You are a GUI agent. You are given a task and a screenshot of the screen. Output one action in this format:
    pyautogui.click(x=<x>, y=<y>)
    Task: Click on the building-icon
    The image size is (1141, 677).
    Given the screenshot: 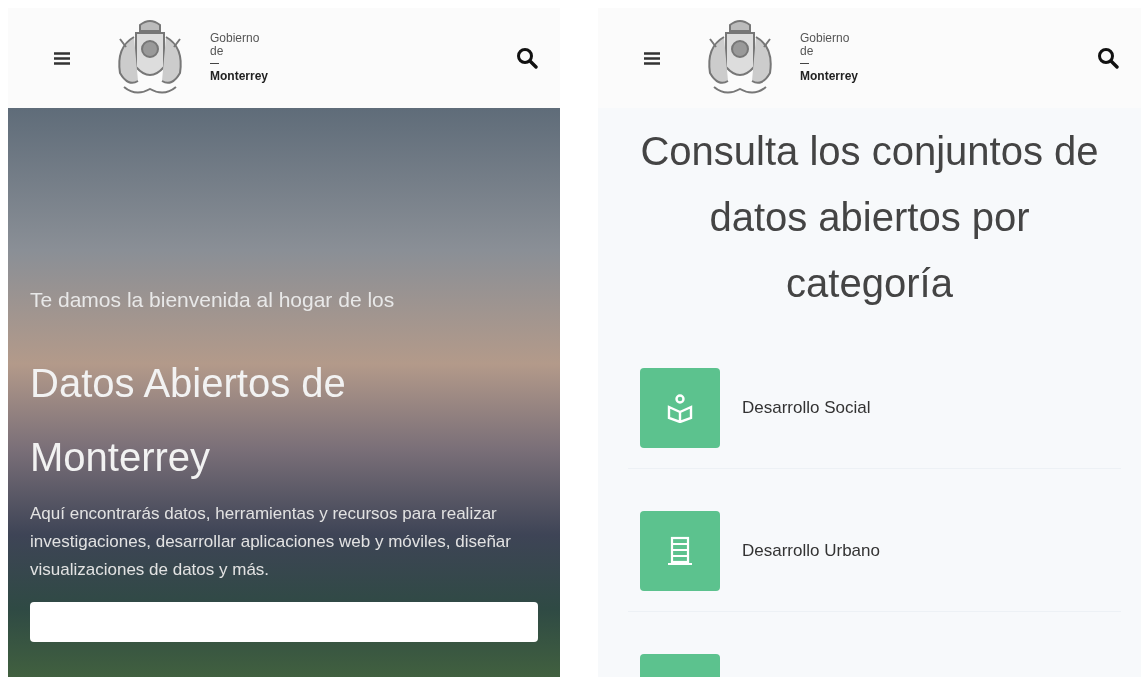 What is the action you would take?
    pyautogui.click(x=680, y=551)
    